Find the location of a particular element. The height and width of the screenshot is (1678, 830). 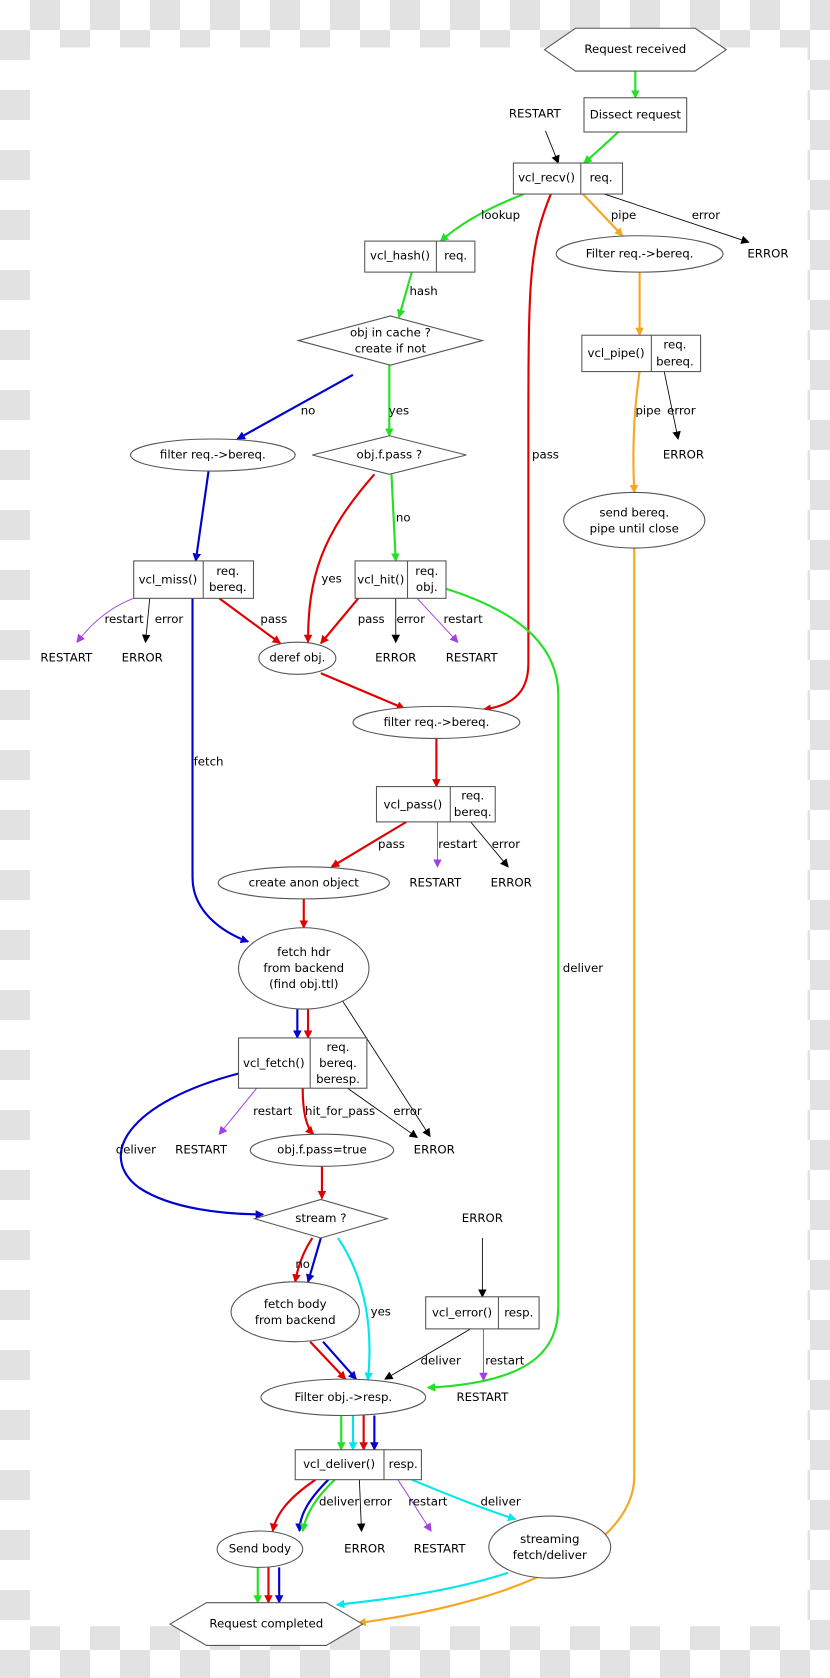

vcl-hit-var1: req. is located at coordinates (426, 571).